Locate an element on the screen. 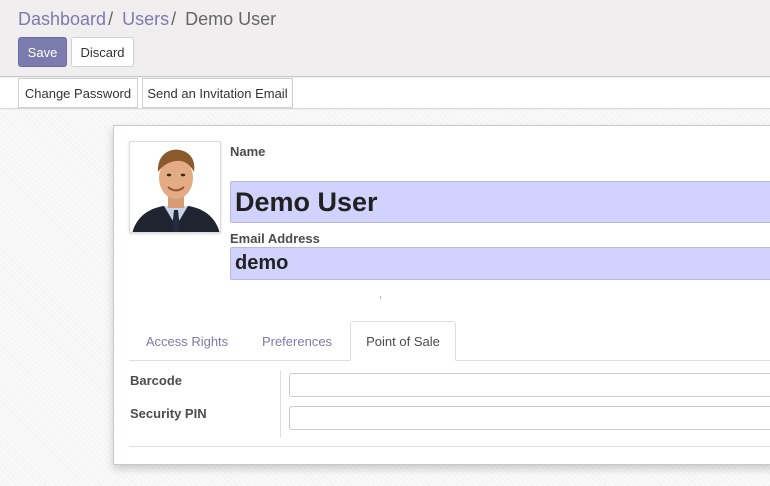 The image size is (770, 486). discard-button: Discard is located at coordinates (102, 52).